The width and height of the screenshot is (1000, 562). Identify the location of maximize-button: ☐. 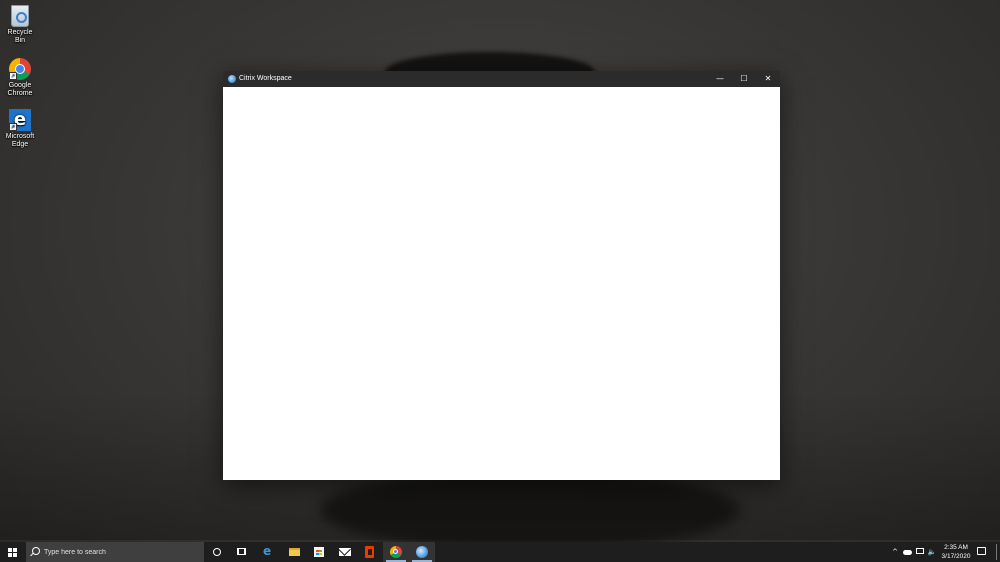
(744, 79).